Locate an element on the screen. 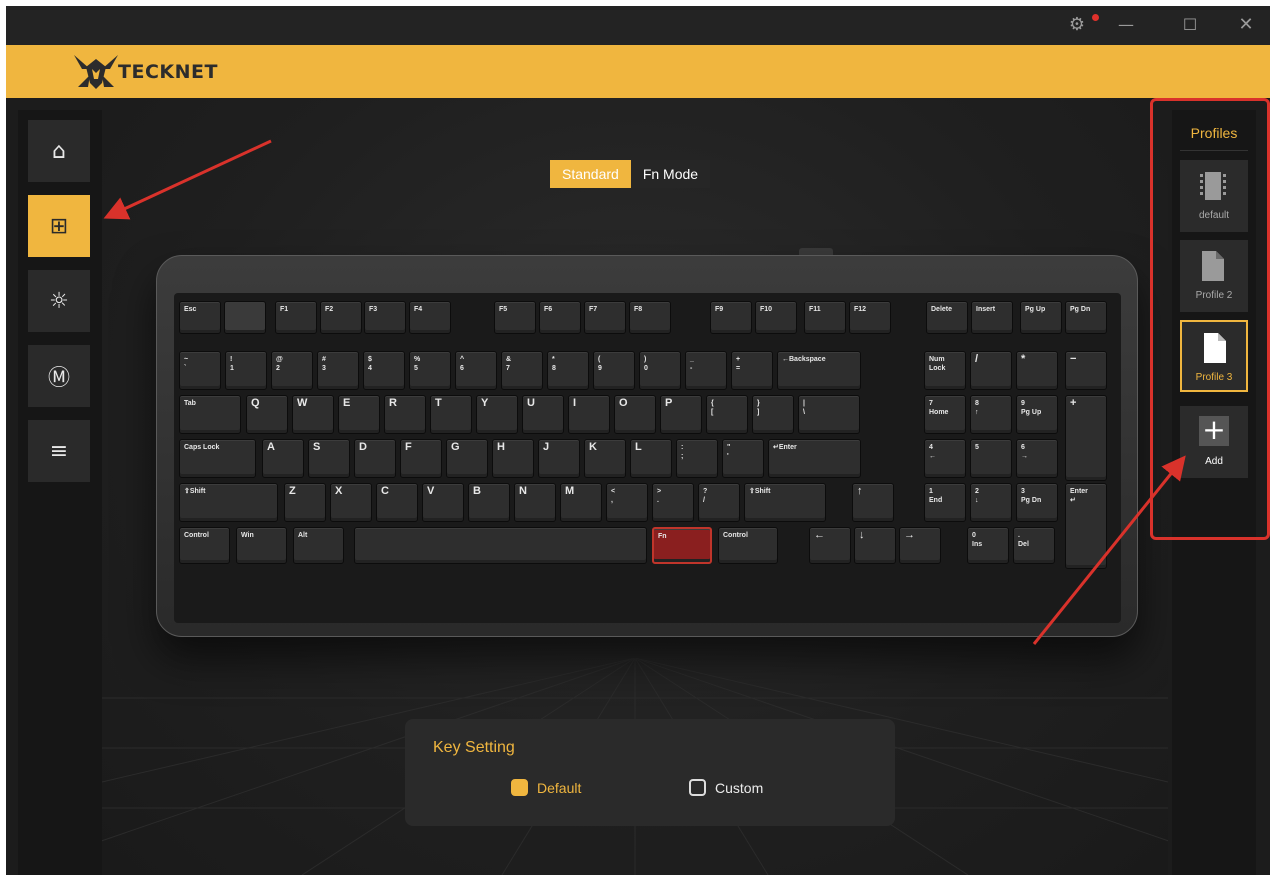 The image size is (1270, 875). key-home: 7 Home is located at coordinates (945, 414).